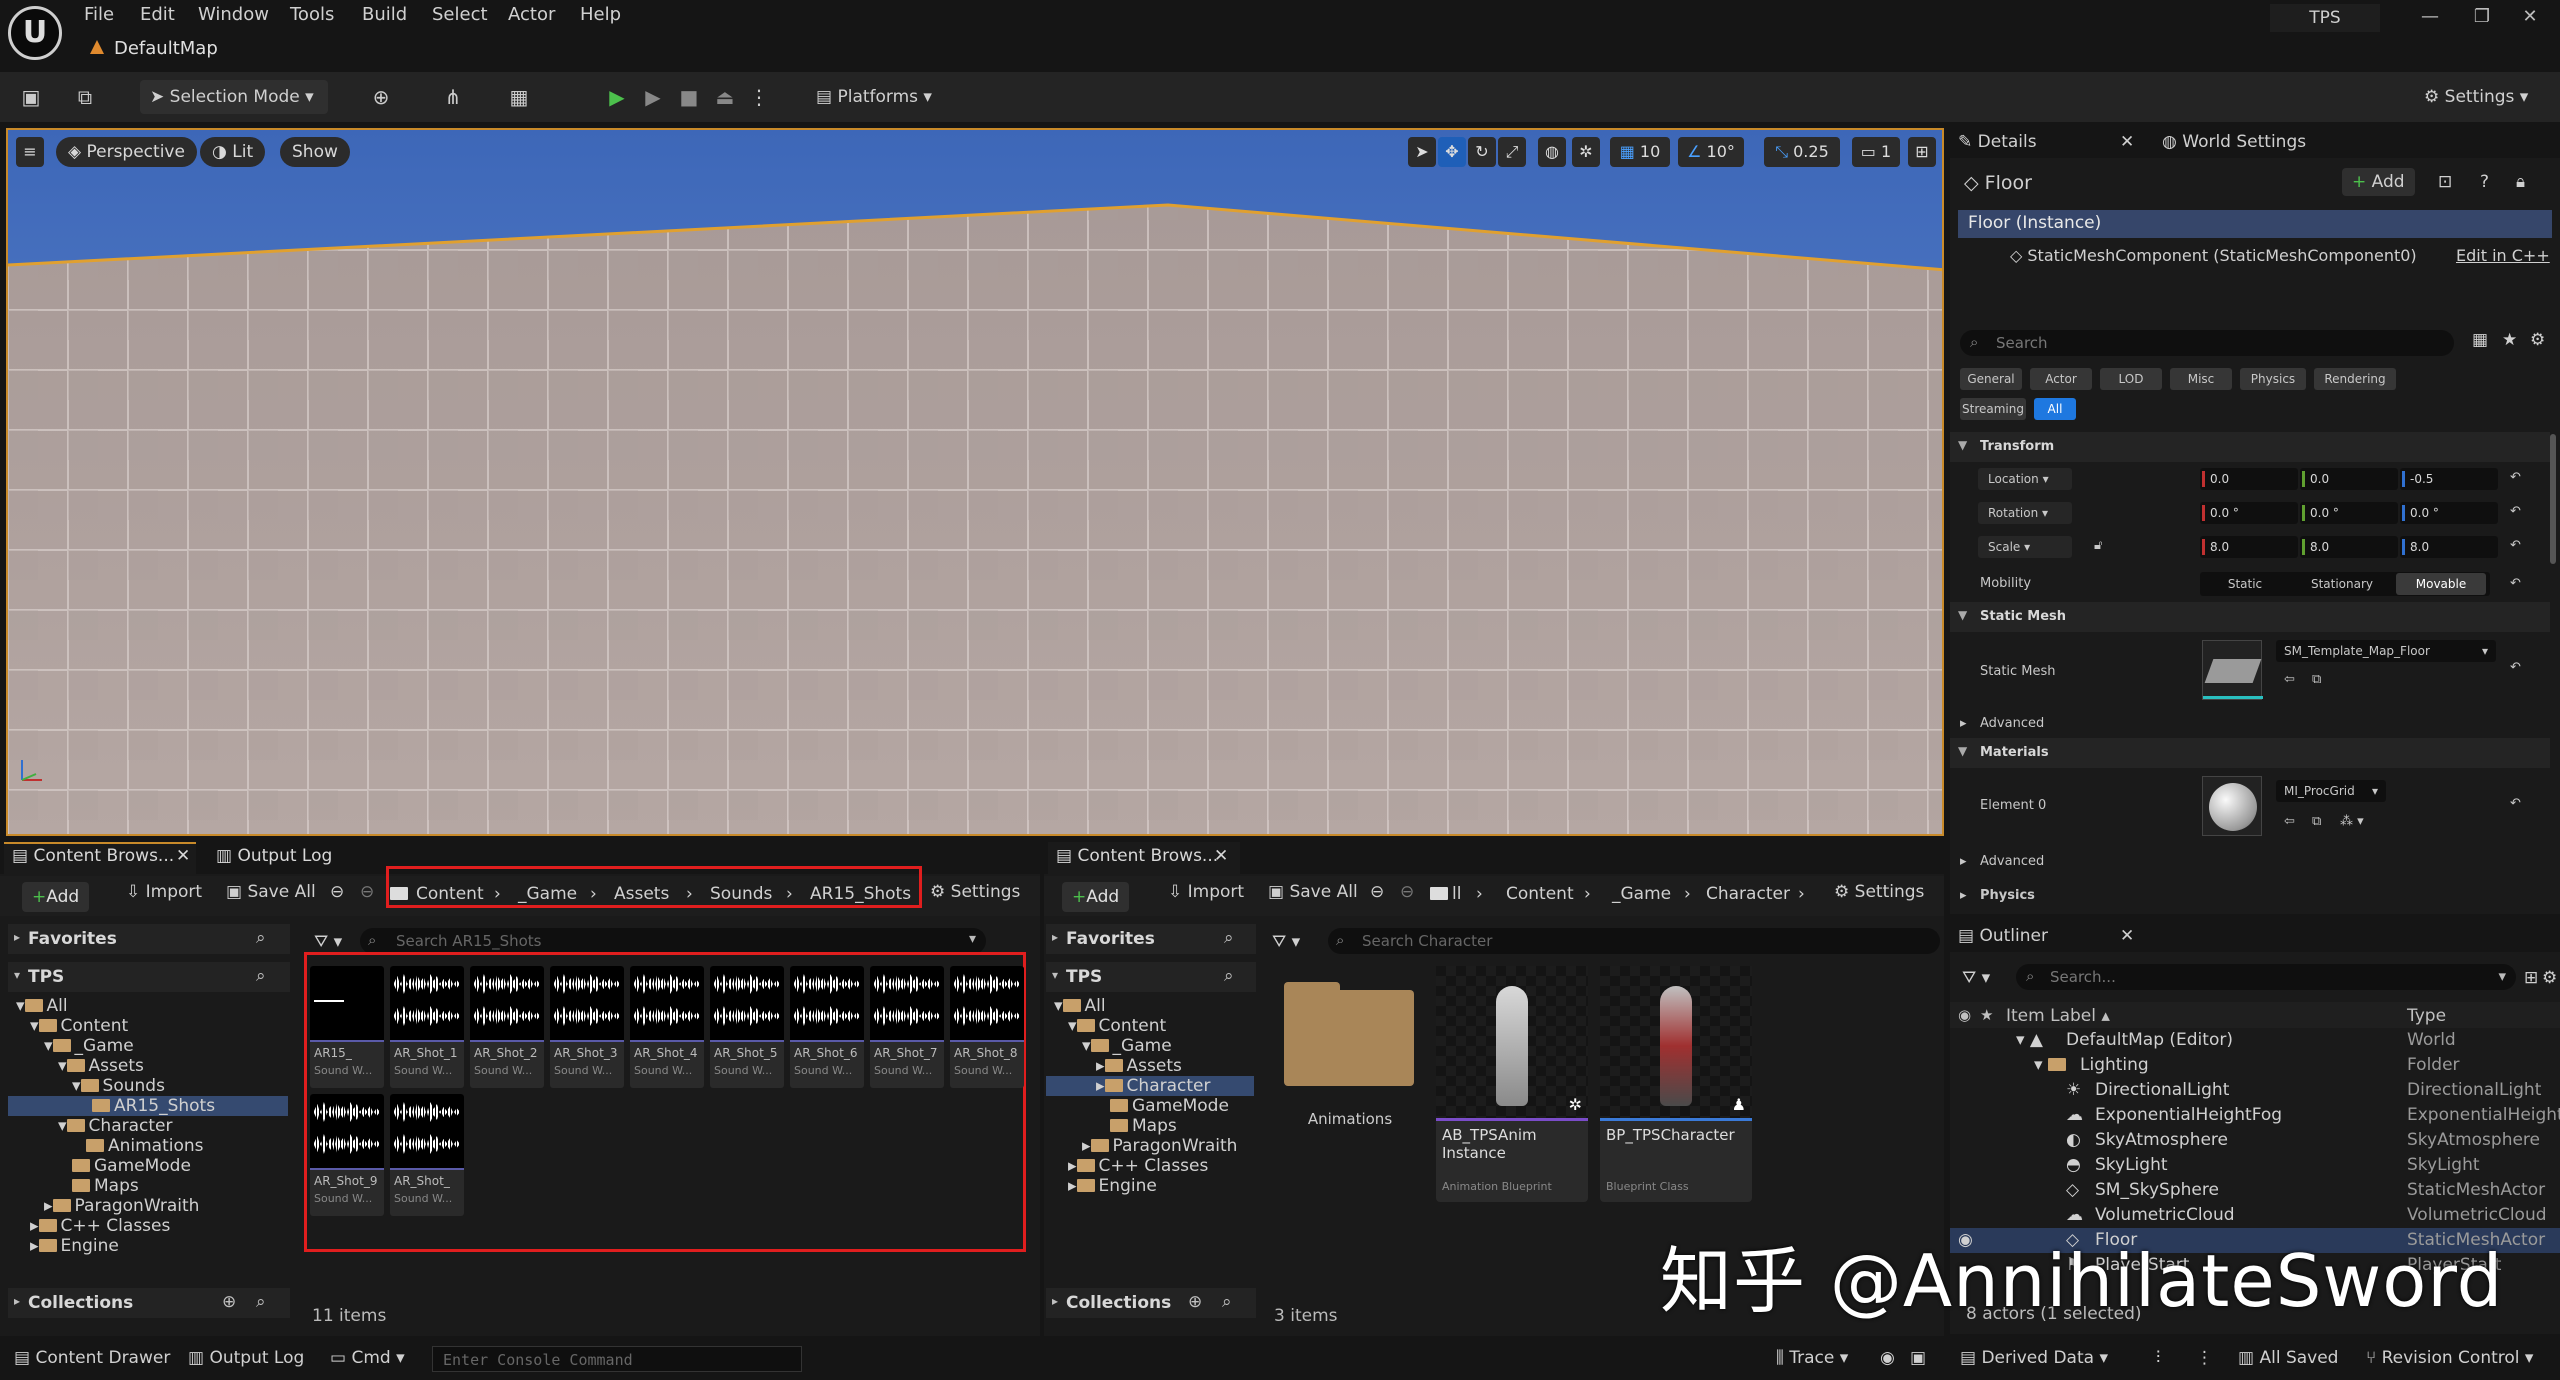 The height and width of the screenshot is (1380, 2560). Describe the element at coordinates (1286, 942) in the screenshot. I see `cb2-filter-icon: ⛛ ▾` at that location.